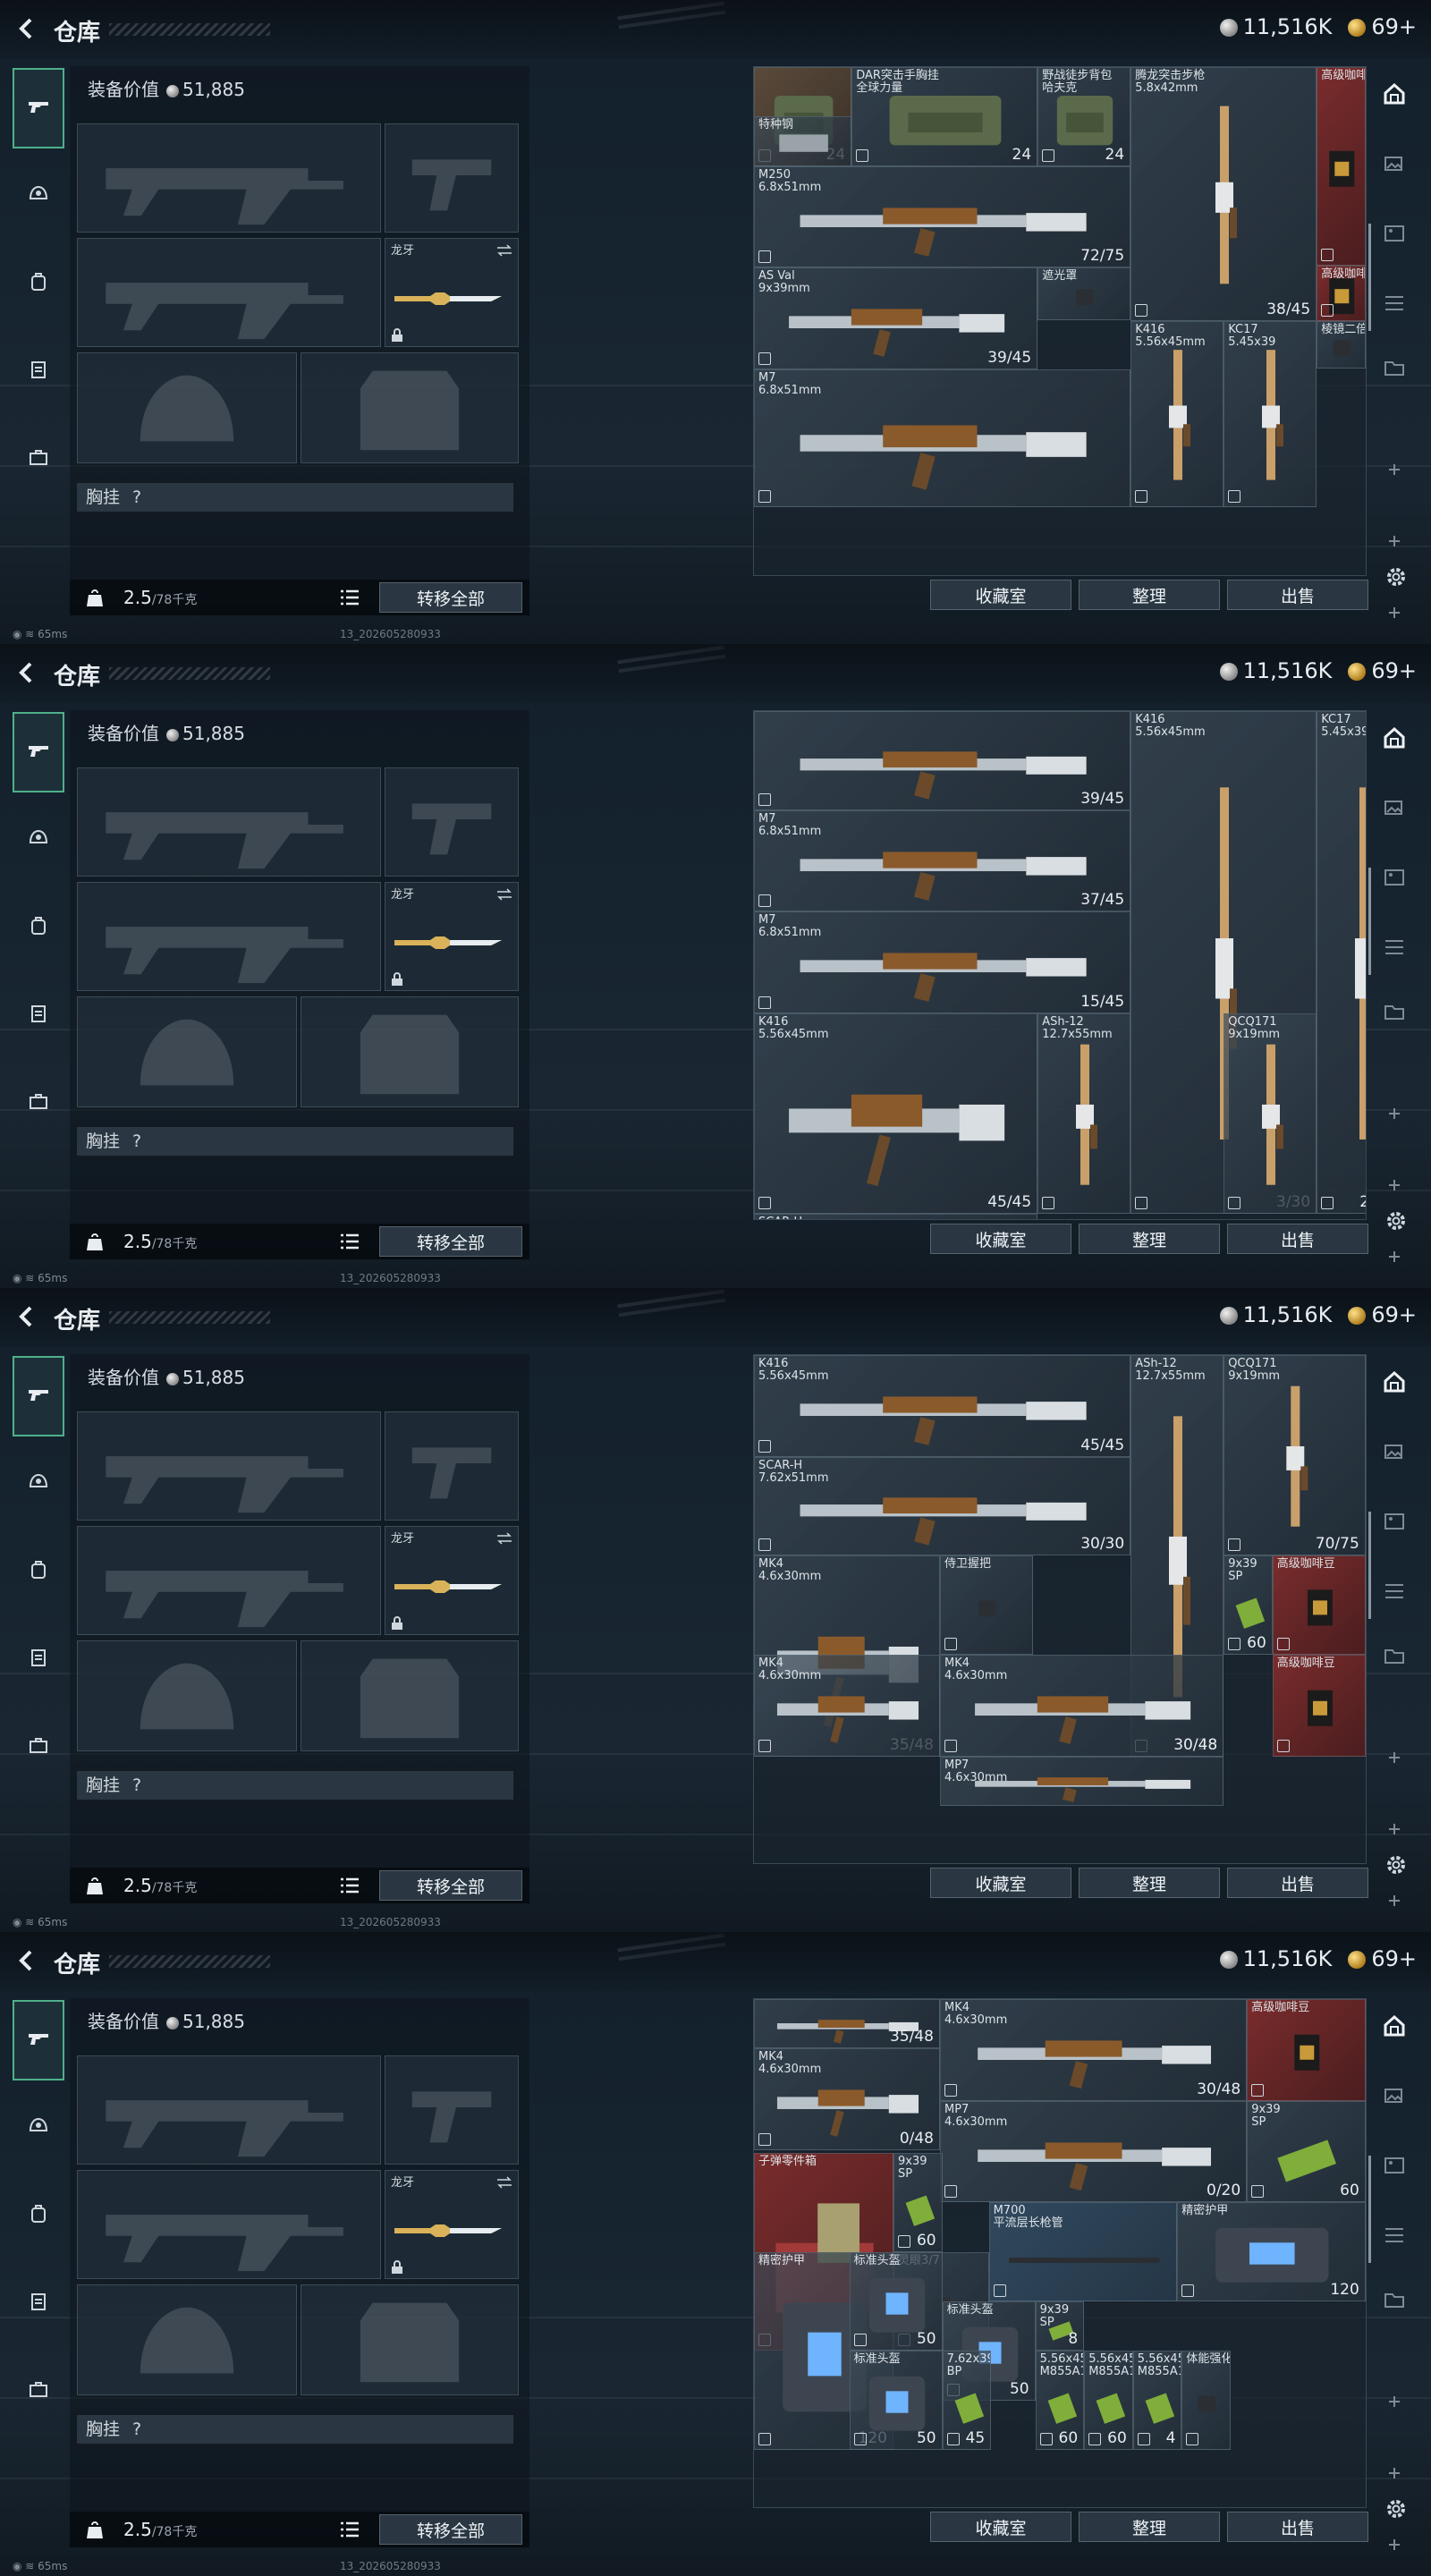  I want to click on stash-item: 5.56x45 M855A1 60, so click(1060, 2401).